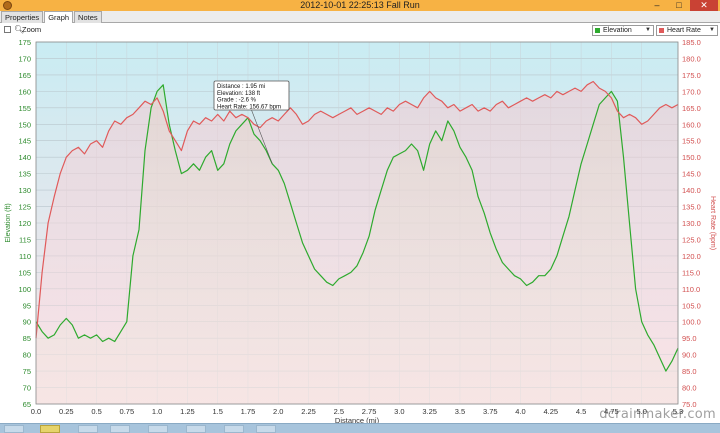  Describe the element at coordinates (27, 388) in the screenshot. I see `y-left-tick-label: 70` at that location.